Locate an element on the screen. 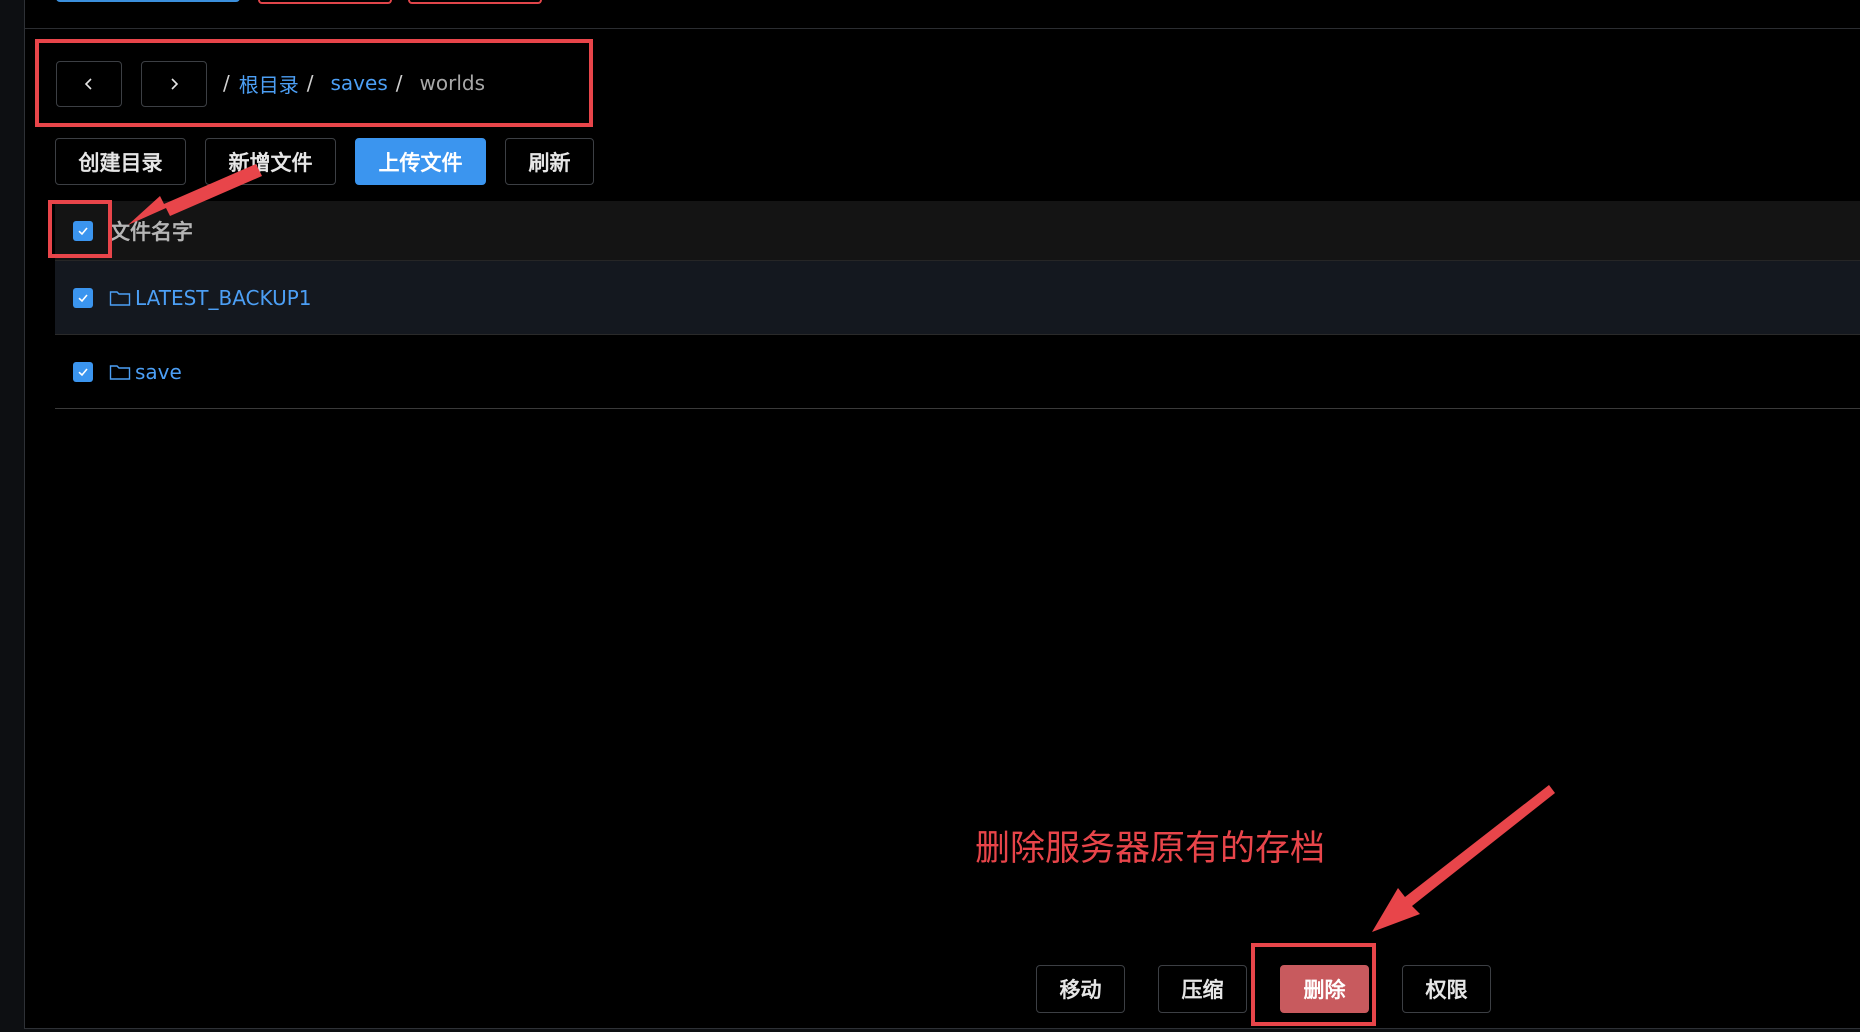 Image resolution: width=1860 pixels, height=1032 pixels. delete-button: 删除 is located at coordinates (1324, 989).